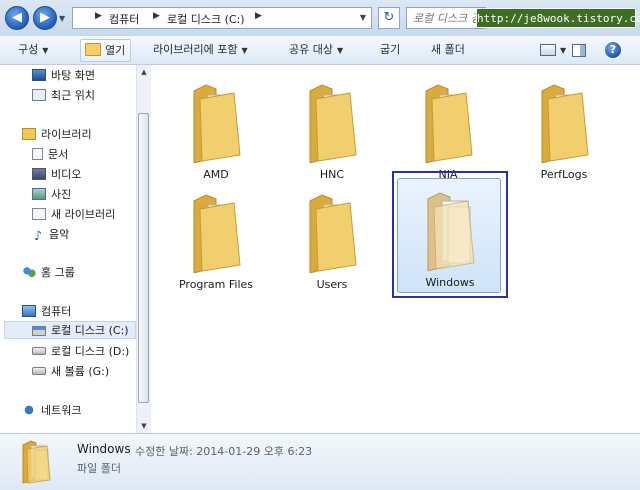 The width and height of the screenshot is (640, 490). I want to click on nav-scrollbar: ▲ ▼, so click(143, 249).